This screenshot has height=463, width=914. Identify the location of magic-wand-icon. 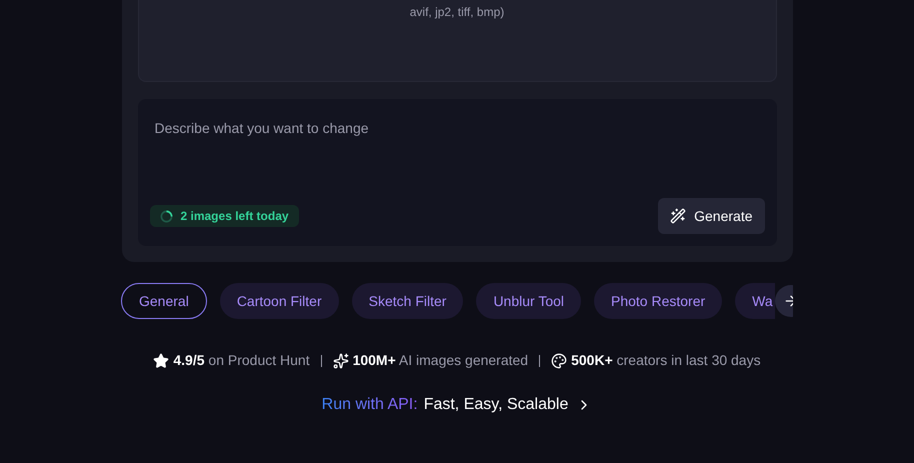
(678, 216).